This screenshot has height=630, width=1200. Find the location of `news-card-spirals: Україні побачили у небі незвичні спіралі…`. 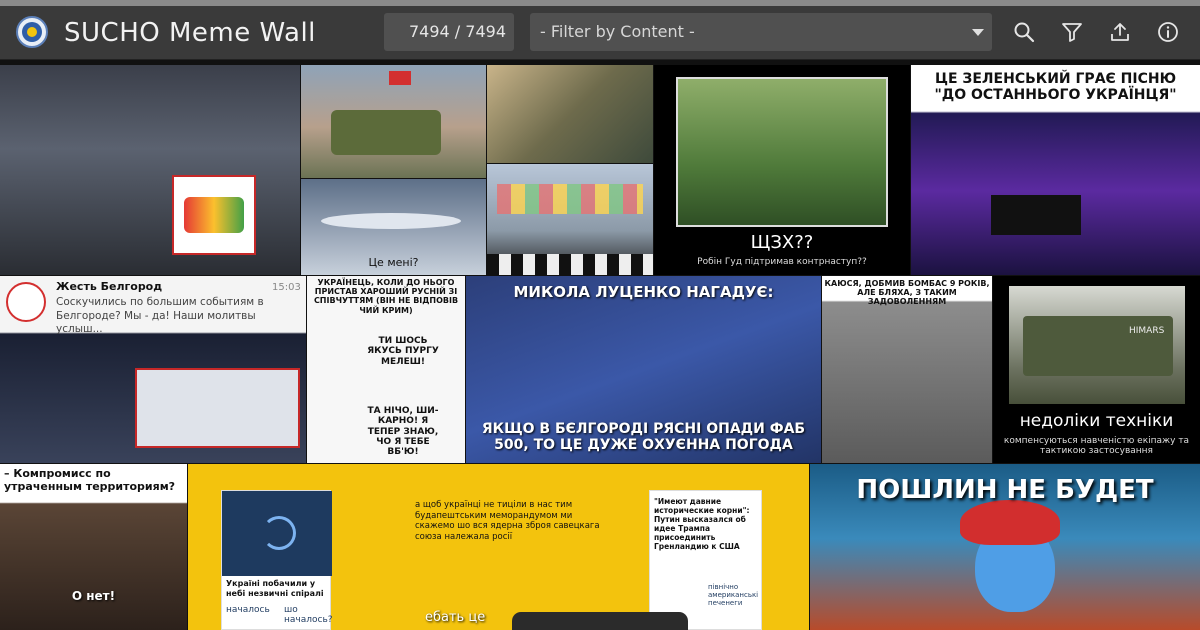

news-card-spirals: Україні побачили у небі незвичні спіралі… is located at coordinates (277, 560).